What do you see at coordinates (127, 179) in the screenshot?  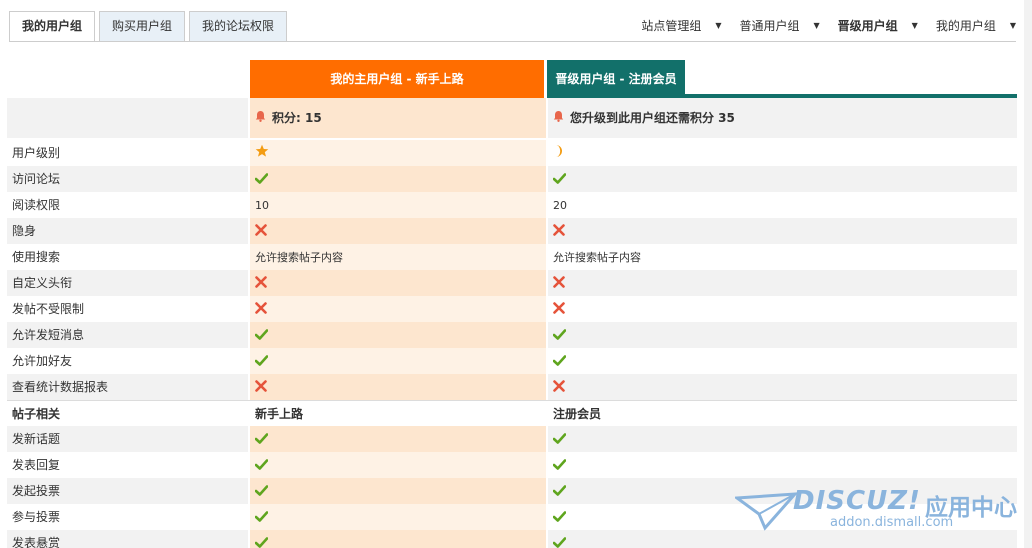 I see `permission-label: 访问论坛` at bounding box center [127, 179].